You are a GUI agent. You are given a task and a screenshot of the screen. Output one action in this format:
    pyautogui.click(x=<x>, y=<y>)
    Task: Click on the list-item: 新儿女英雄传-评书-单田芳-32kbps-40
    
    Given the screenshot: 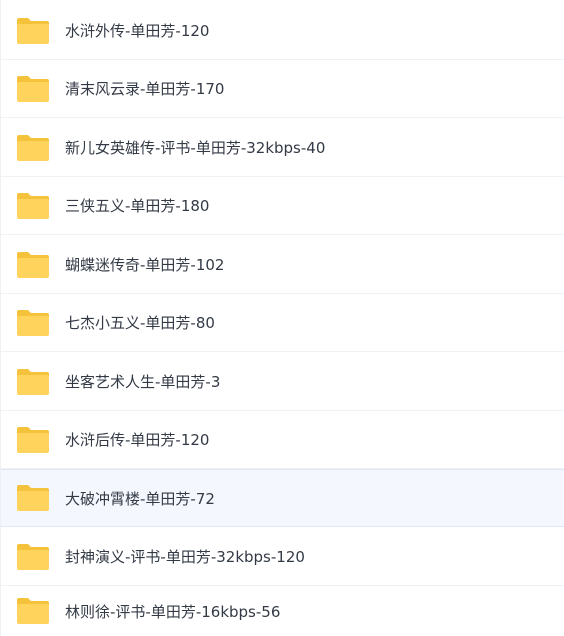 What is the action you would take?
    pyautogui.click(x=282, y=148)
    